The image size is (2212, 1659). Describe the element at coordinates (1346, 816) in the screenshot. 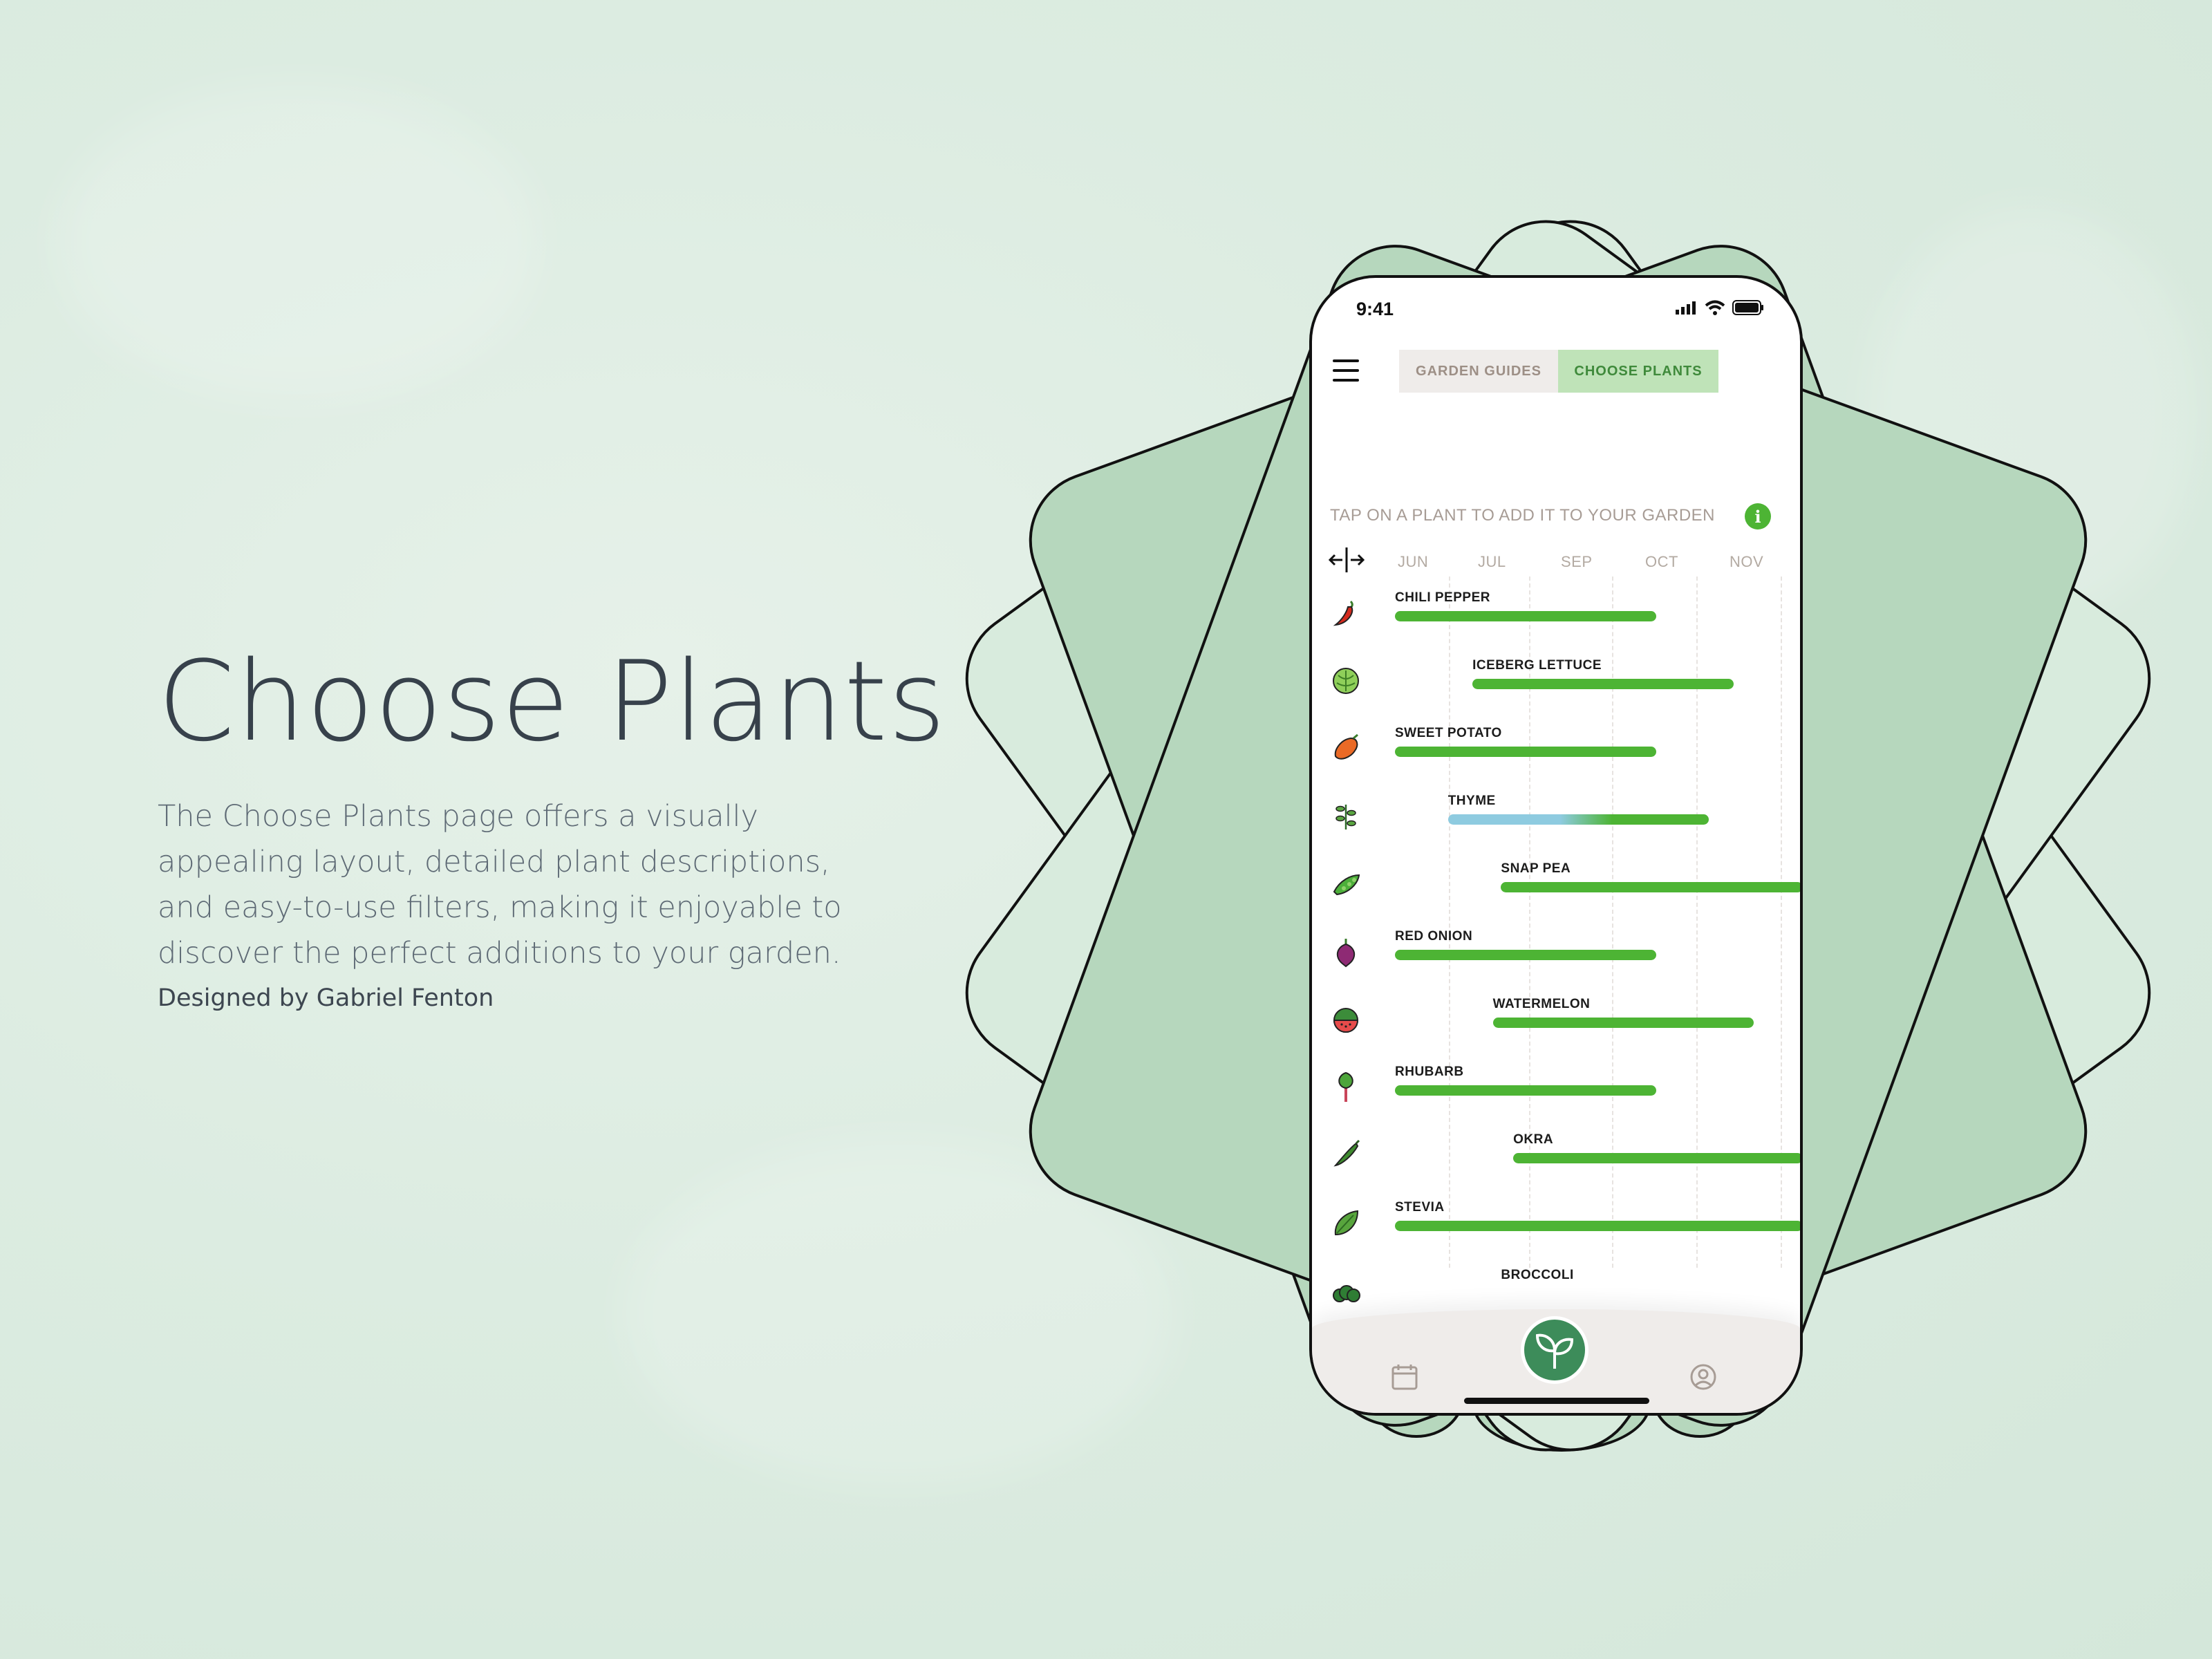

I see `thyme-icon` at that location.